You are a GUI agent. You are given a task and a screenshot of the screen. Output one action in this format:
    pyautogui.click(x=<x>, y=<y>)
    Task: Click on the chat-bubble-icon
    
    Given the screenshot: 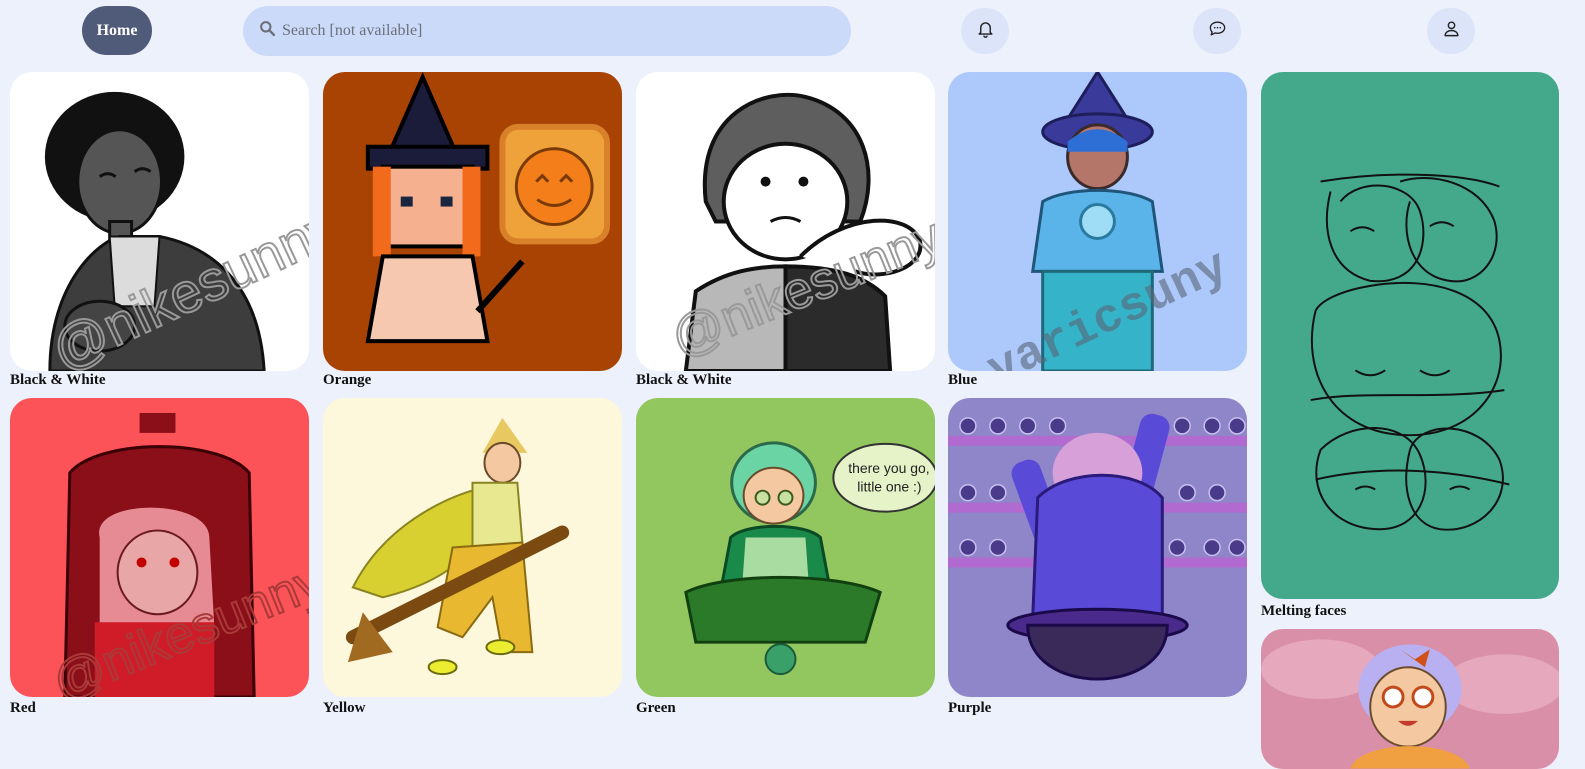 What is the action you would take?
    pyautogui.click(x=1217, y=31)
    